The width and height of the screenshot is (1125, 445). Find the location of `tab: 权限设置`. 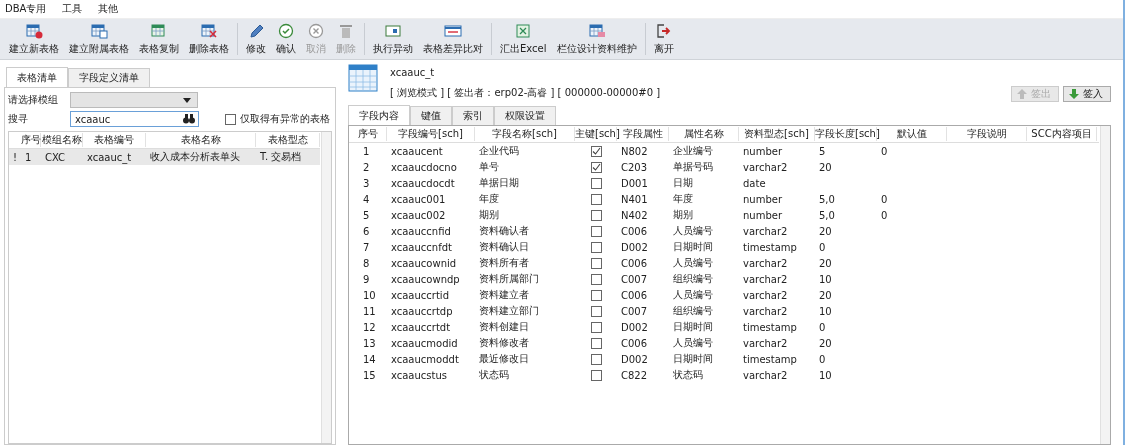

tab: 权限设置 is located at coordinates (525, 115).